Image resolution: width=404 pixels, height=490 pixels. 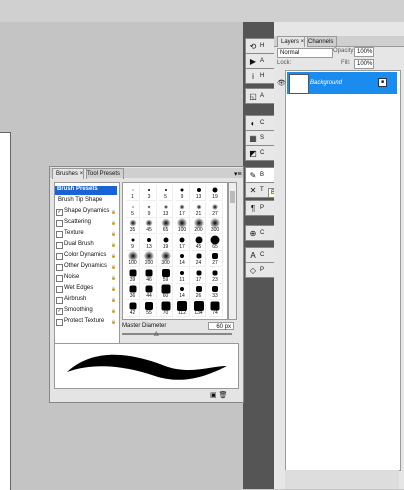 I want to click on brush-preset: 55, so click(x=149, y=308).